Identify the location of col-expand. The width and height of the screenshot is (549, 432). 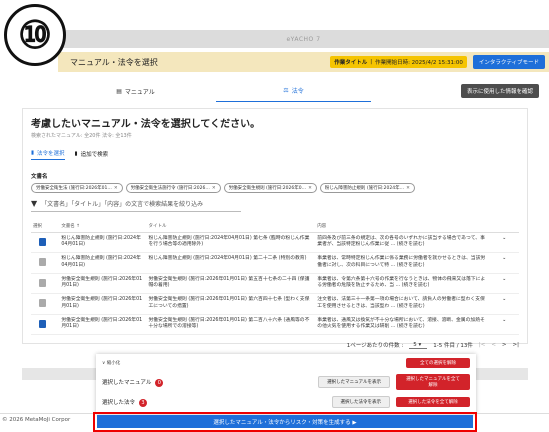
(504, 226).